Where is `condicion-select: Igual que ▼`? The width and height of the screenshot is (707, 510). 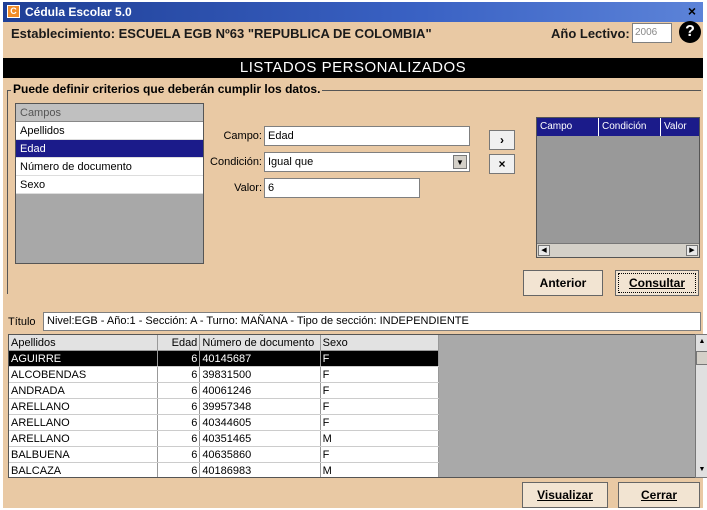 condicion-select: Igual que ▼ is located at coordinates (367, 162).